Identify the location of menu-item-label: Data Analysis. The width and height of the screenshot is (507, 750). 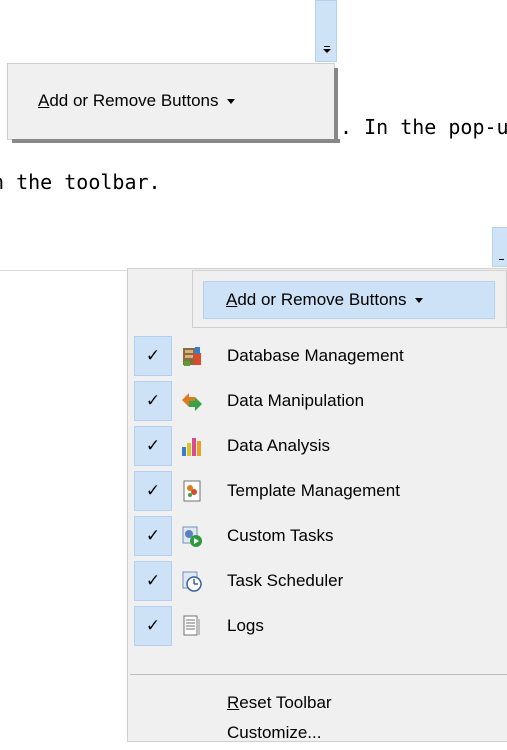
(278, 445).